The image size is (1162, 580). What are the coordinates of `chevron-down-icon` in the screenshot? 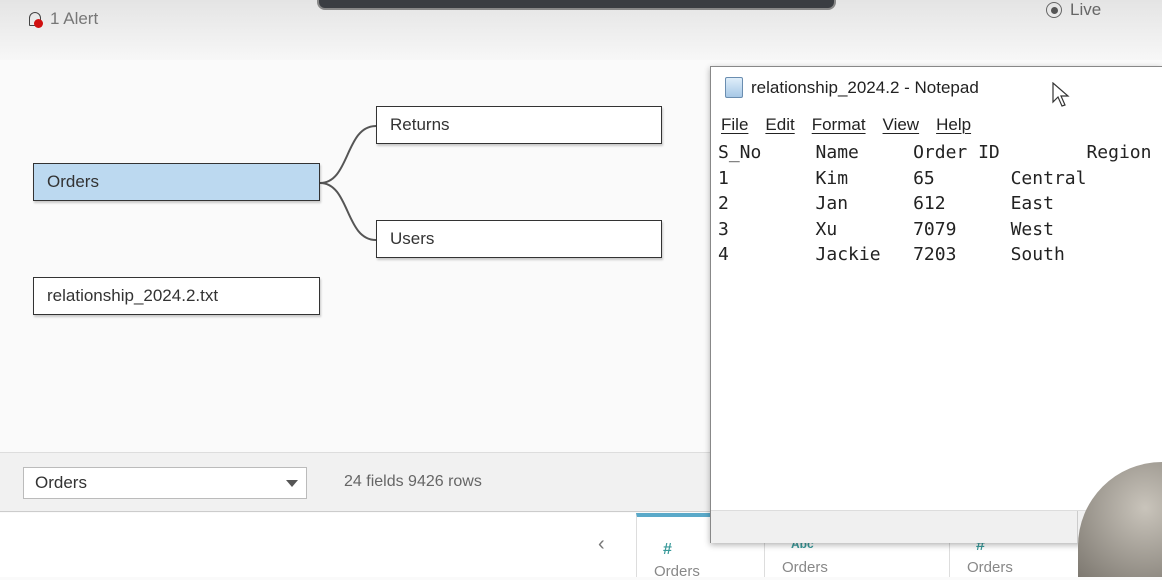 It's located at (292, 483).